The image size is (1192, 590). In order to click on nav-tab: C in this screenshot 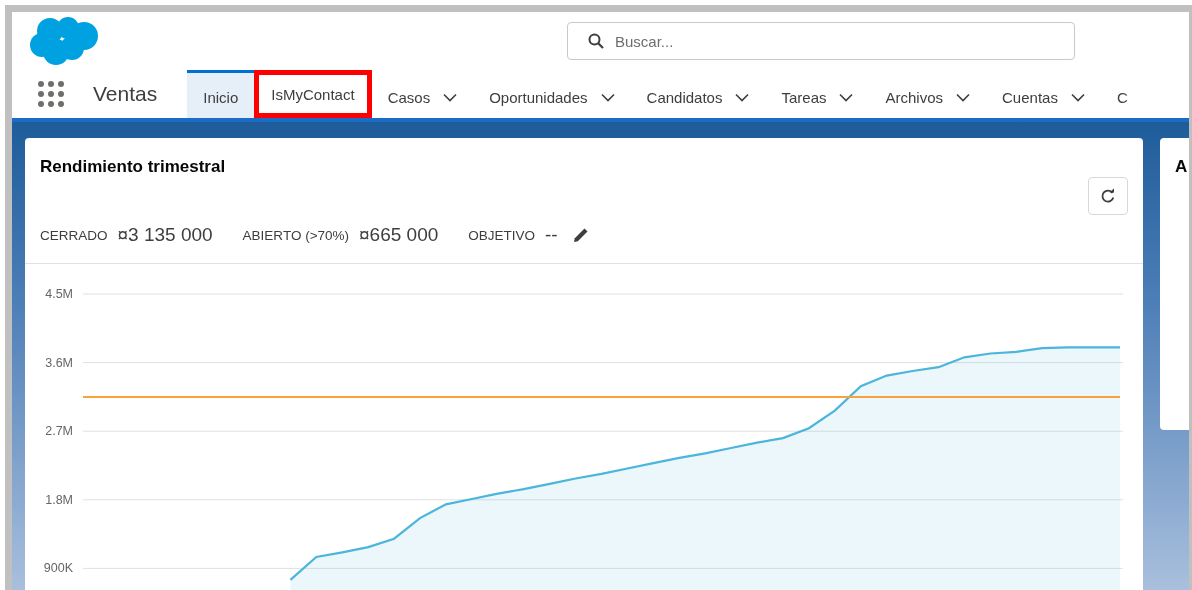, I will do `click(1122, 94)`.